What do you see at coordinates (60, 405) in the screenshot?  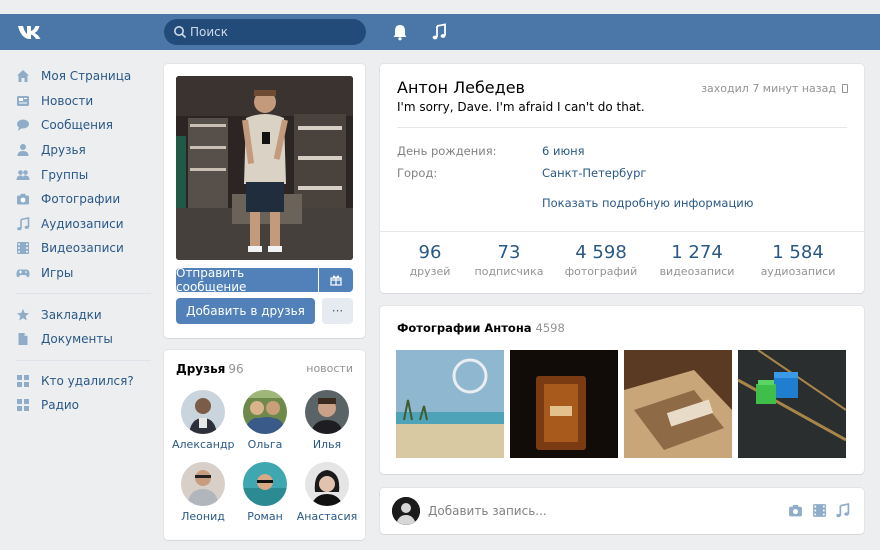 I see `menu-item-label: Радио` at bounding box center [60, 405].